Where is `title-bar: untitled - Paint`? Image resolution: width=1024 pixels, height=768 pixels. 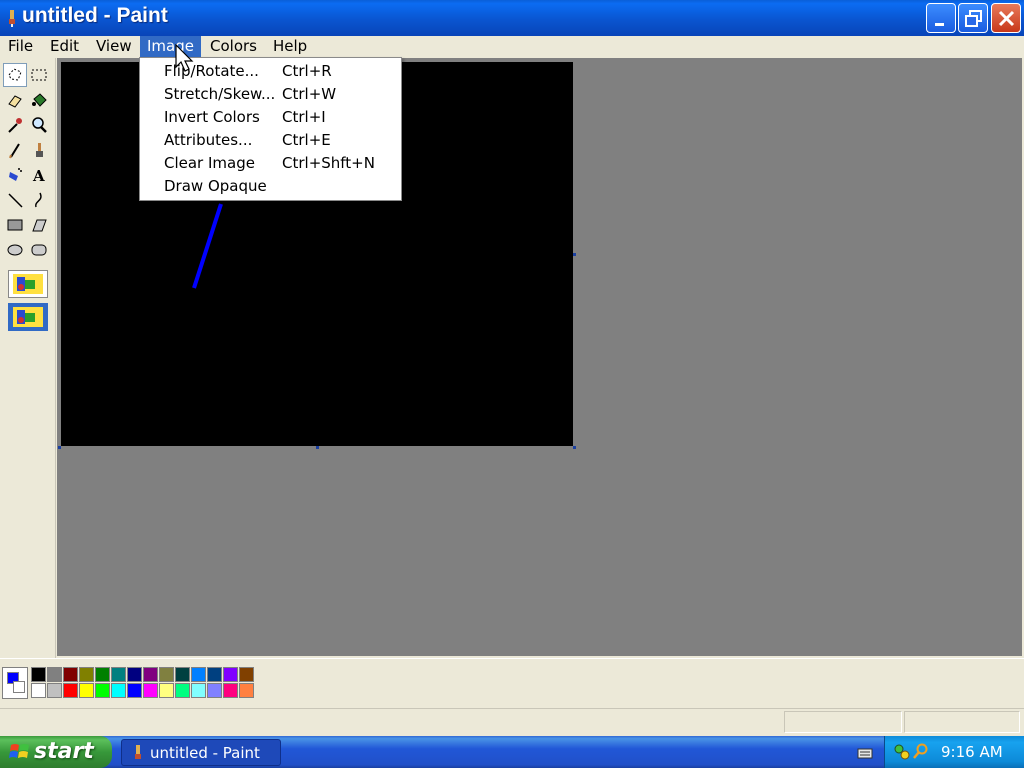
title-bar: untitled - Paint is located at coordinates (512, 18).